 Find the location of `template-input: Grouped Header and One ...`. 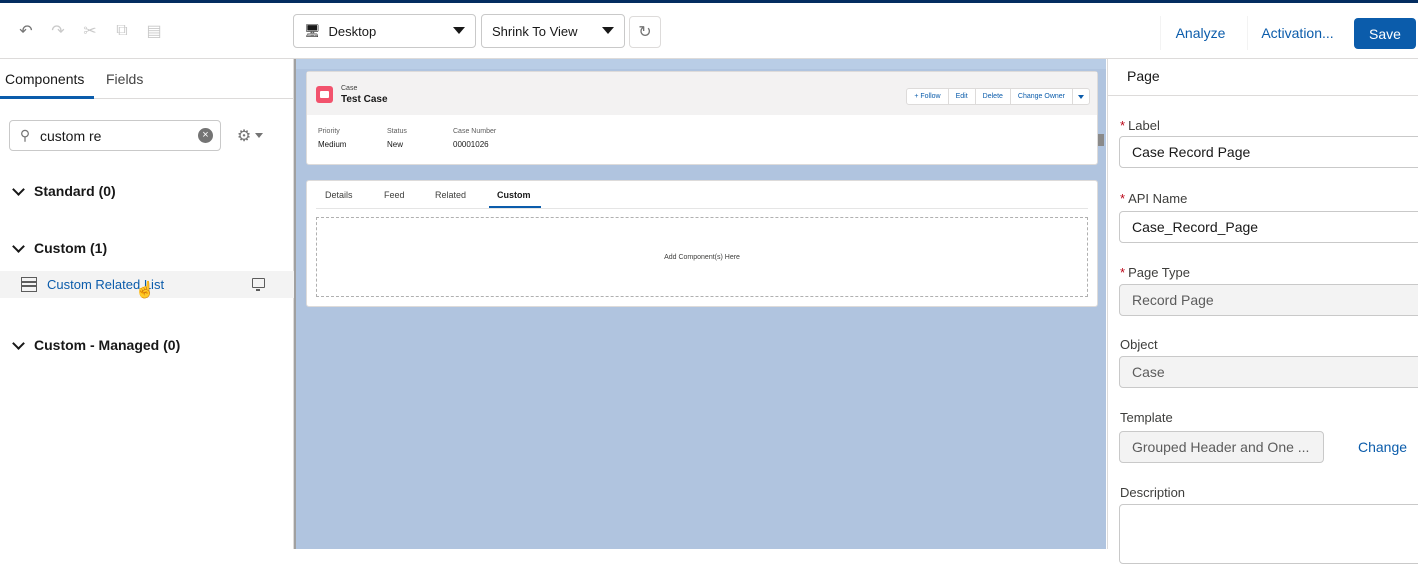

template-input: Grouped Header and One ... is located at coordinates (1221, 447).